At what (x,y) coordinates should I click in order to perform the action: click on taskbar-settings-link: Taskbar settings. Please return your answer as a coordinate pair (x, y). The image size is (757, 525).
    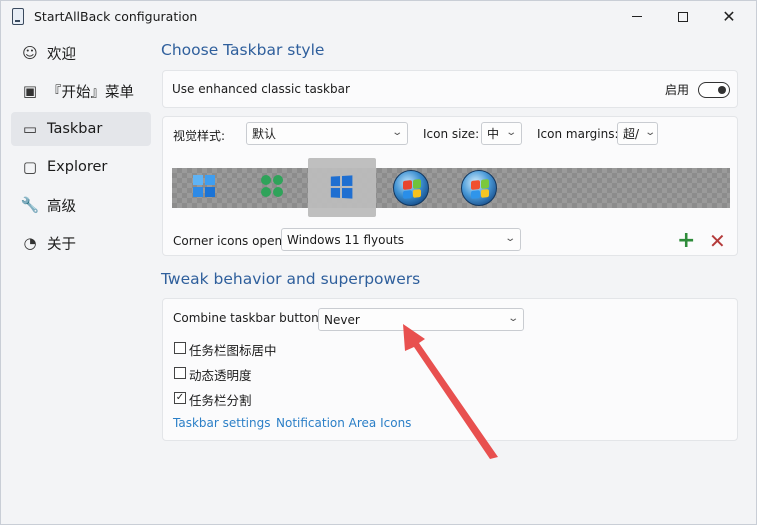
    Looking at the image, I should click on (221, 423).